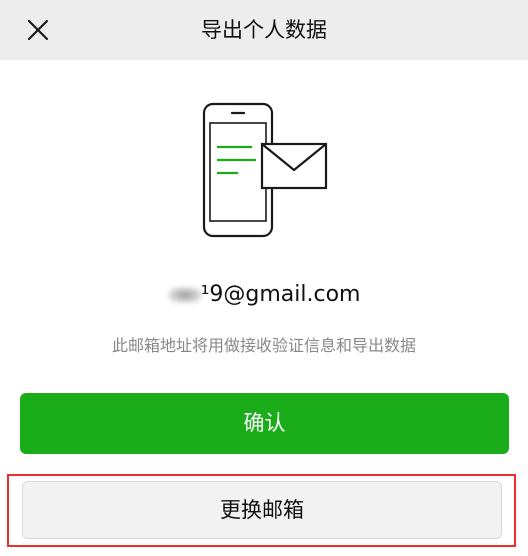  Describe the element at coordinates (280, 294) in the screenshot. I see `email-address-text: ¹9@gmail.com` at that location.